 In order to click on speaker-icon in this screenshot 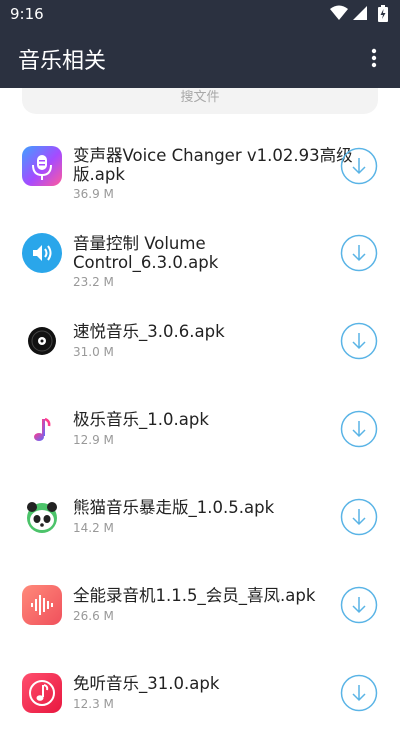, I will do `click(42, 253)`.